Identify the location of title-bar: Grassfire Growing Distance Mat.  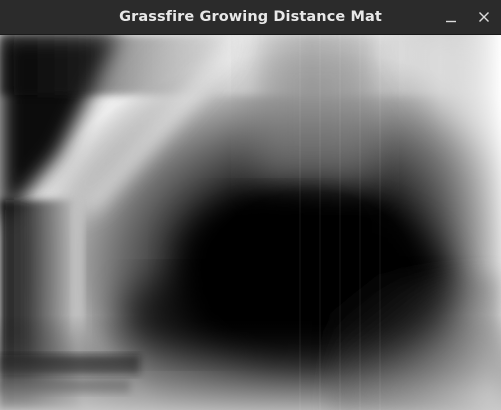
(250, 17).